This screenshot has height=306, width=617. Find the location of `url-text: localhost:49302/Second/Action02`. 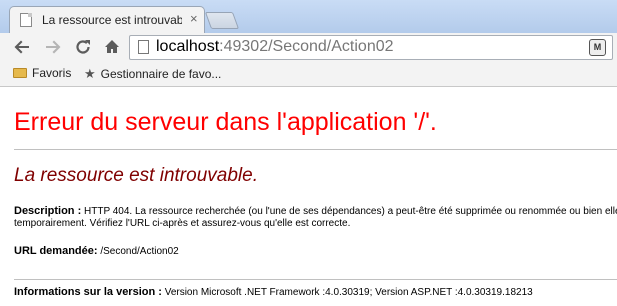

url-text: localhost:49302/Second/Action02 is located at coordinates (275, 47).